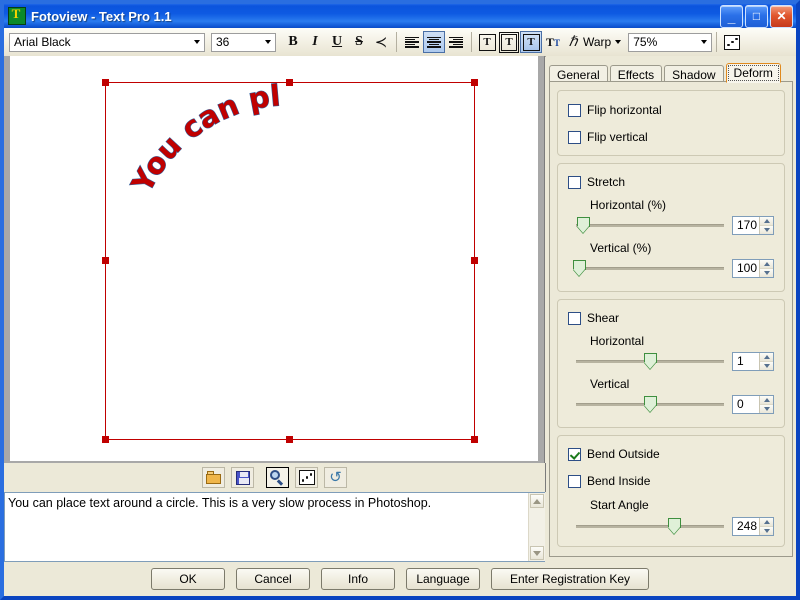  I want to click on scroll-up-button, so click(537, 501).